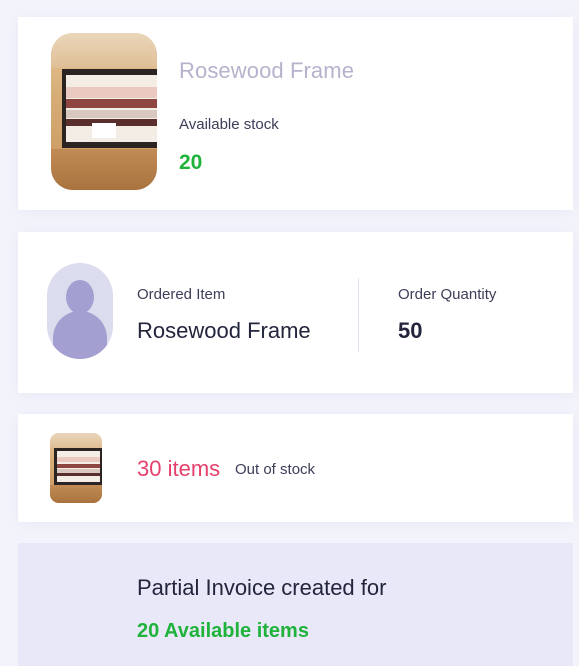  Describe the element at coordinates (267, 70) in the screenshot. I see `product-title: Rosewood Frame` at that location.